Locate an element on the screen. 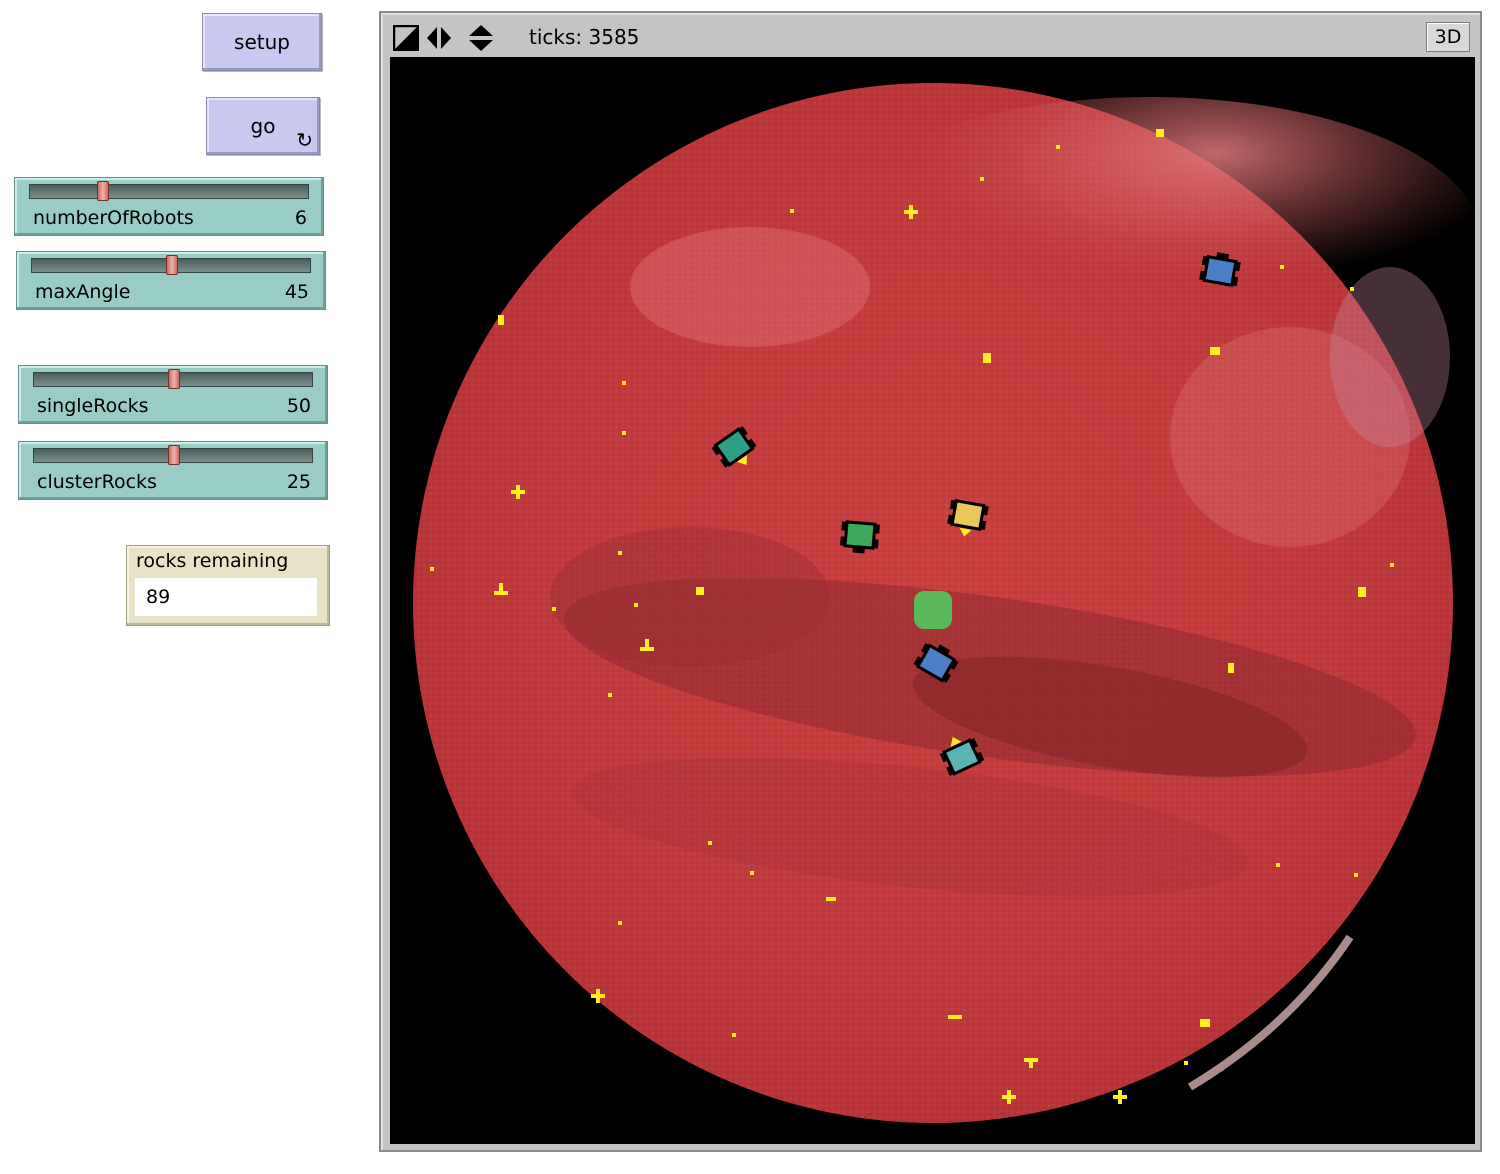 The width and height of the screenshot is (1500, 1174). slider-label: maxAngle is located at coordinates (83, 292).